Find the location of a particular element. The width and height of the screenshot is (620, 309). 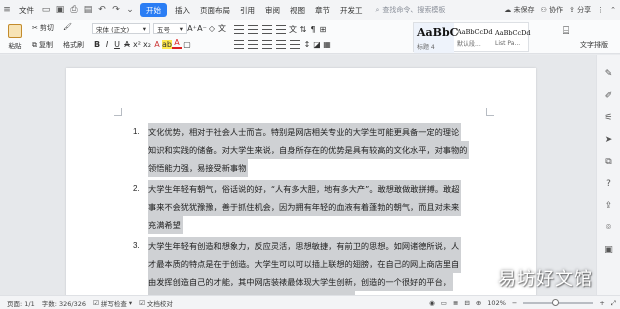

location-icon: ⌾ is located at coordinates (609, 228).